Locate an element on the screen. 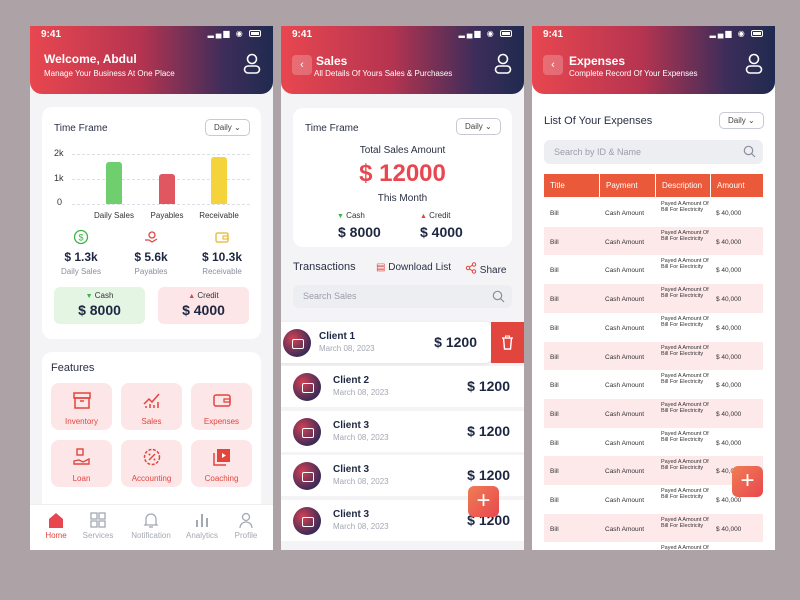 This screenshot has width=800, height=600. column-header-description: Description is located at coordinates (683, 185).